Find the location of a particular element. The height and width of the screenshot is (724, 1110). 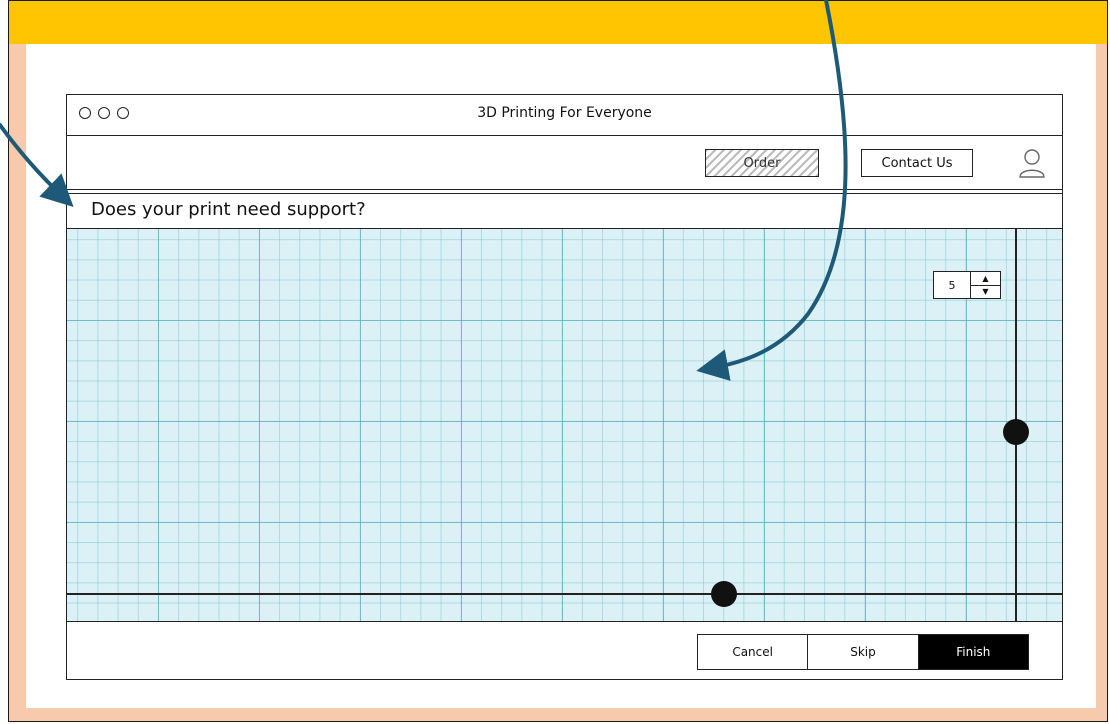

action-button-group: Cancel Skip Finish is located at coordinates (863, 652).